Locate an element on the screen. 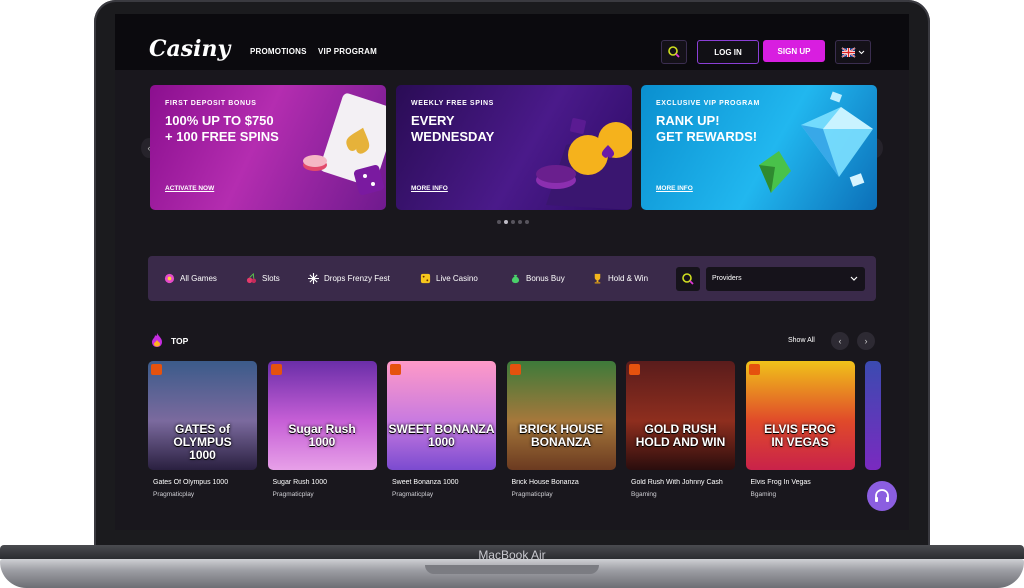  game-art-title: SWEET BONANZA 1000 is located at coordinates (441, 436).